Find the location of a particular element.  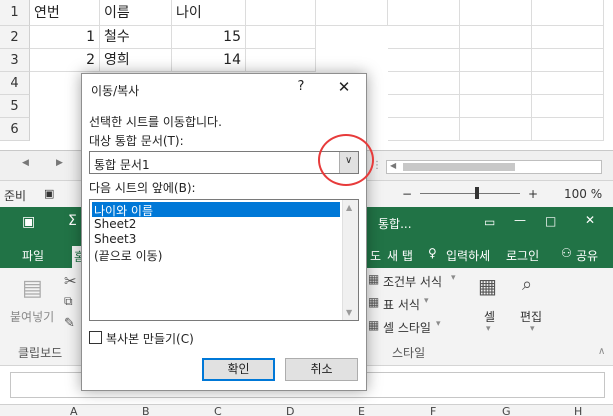

row-header-4: 4 is located at coordinates (15, 83).